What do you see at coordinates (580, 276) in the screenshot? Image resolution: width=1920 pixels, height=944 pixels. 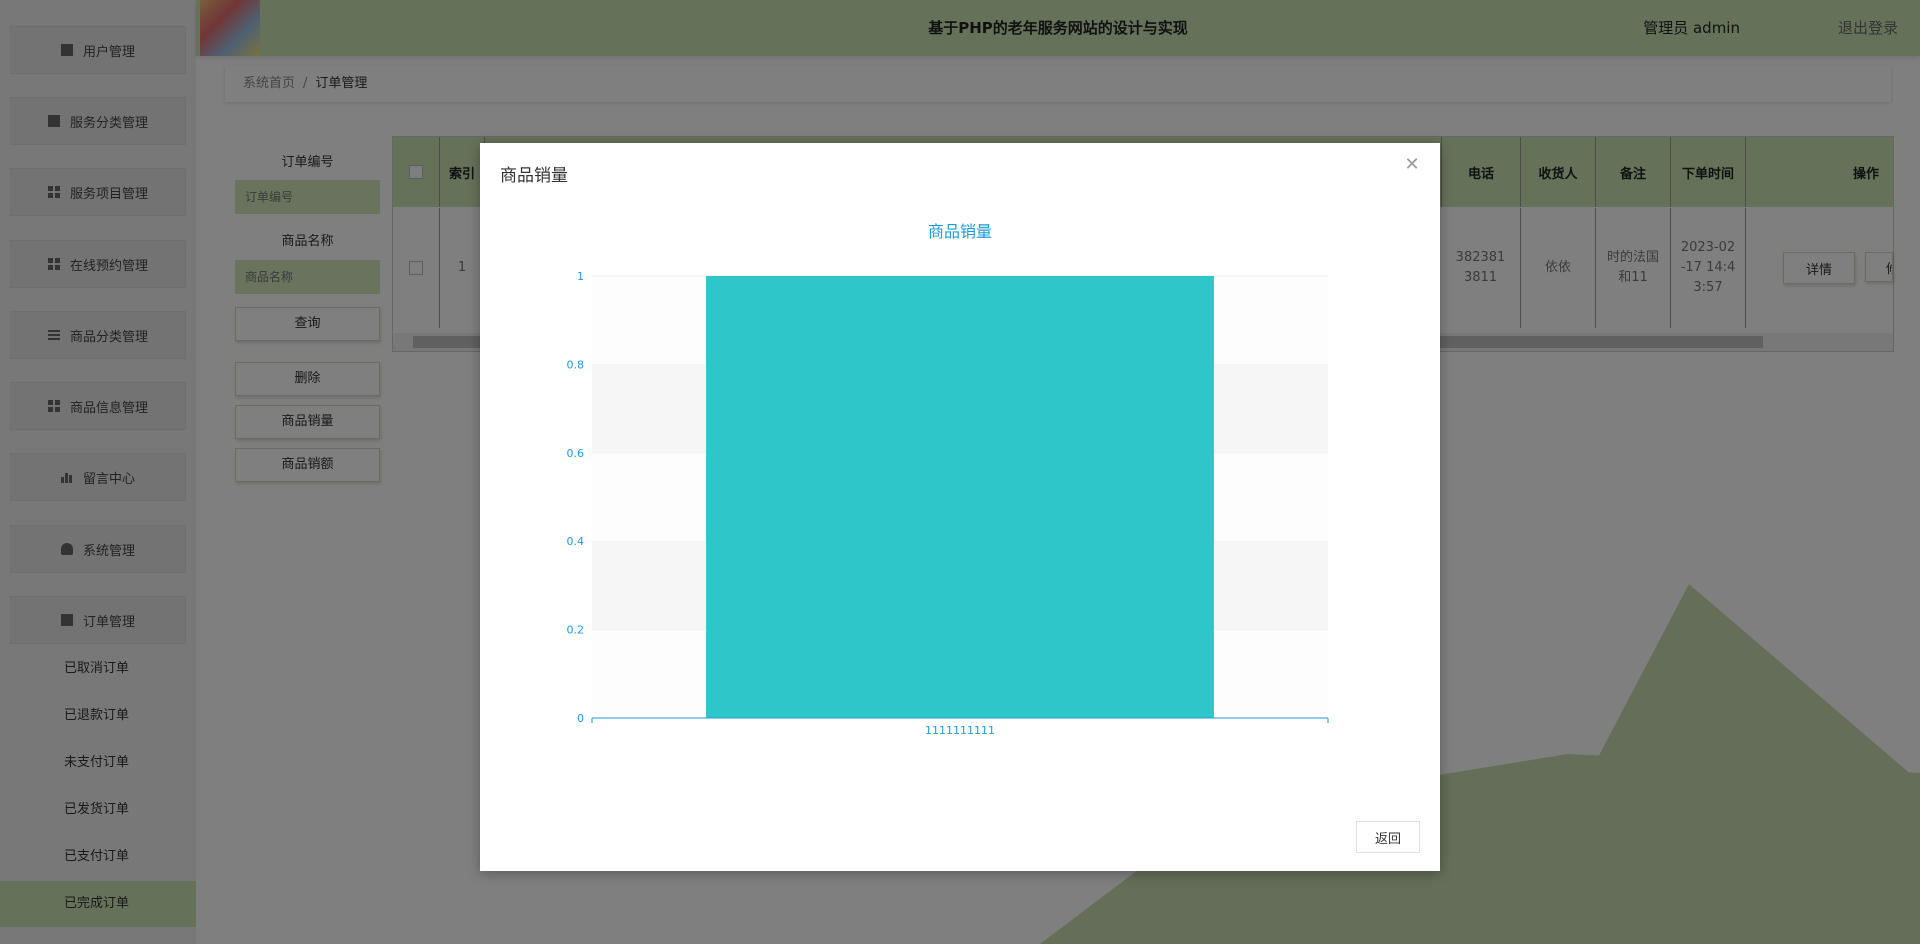 I see `y-tick-label: 1` at bounding box center [580, 276].